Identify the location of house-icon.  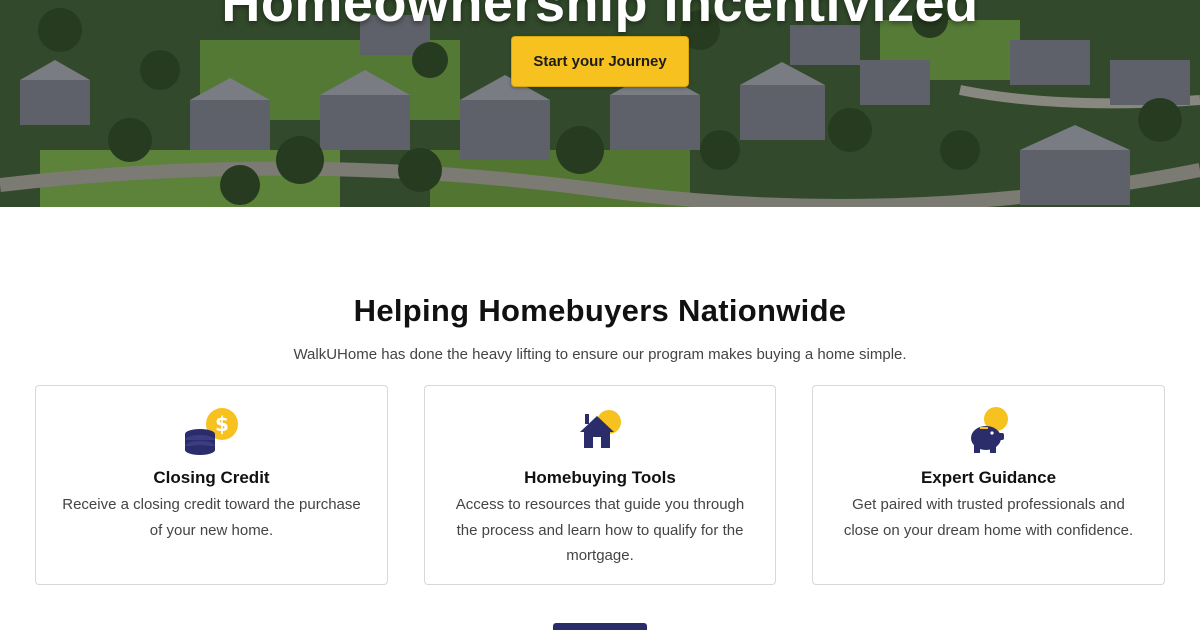
(600, 431).